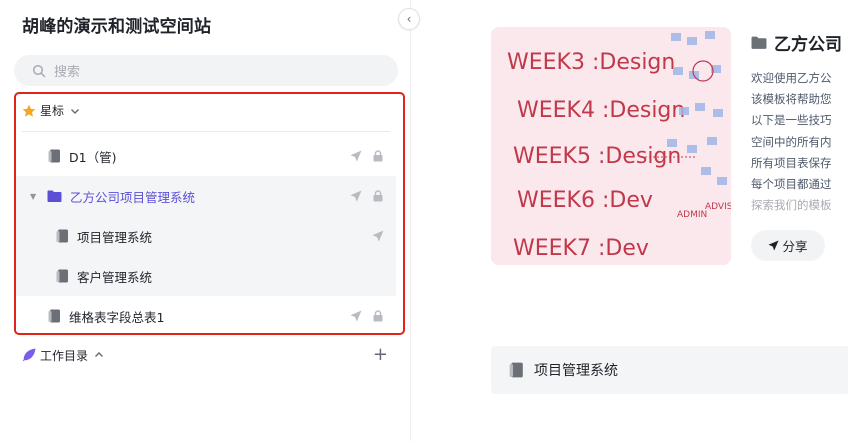 This screenshot has height=441, width=848. Describe the element at coordinates (115, 277) in the screenshot. I see `list-item-label: 客户管理系统` at that location.